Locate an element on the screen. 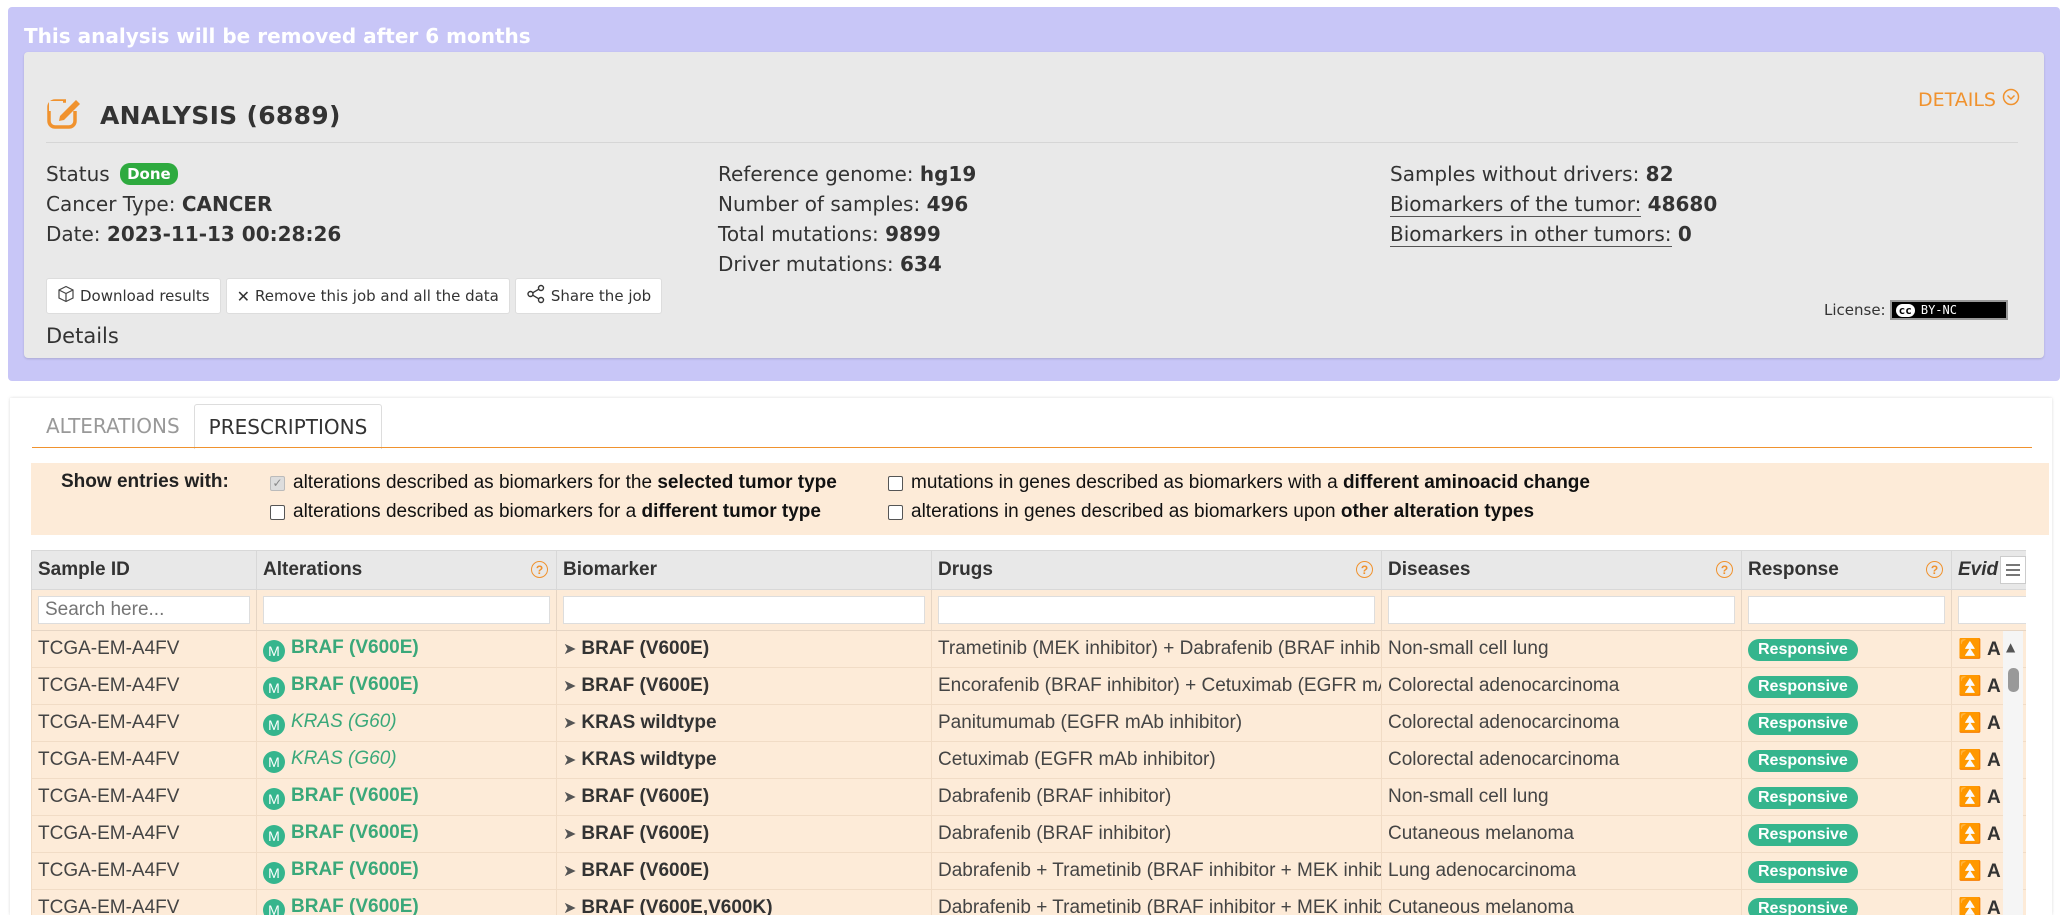 Image resolution: width=2070 pixels, height=915 pixels. search-evidence-input is located at coordinates (1992, 610).